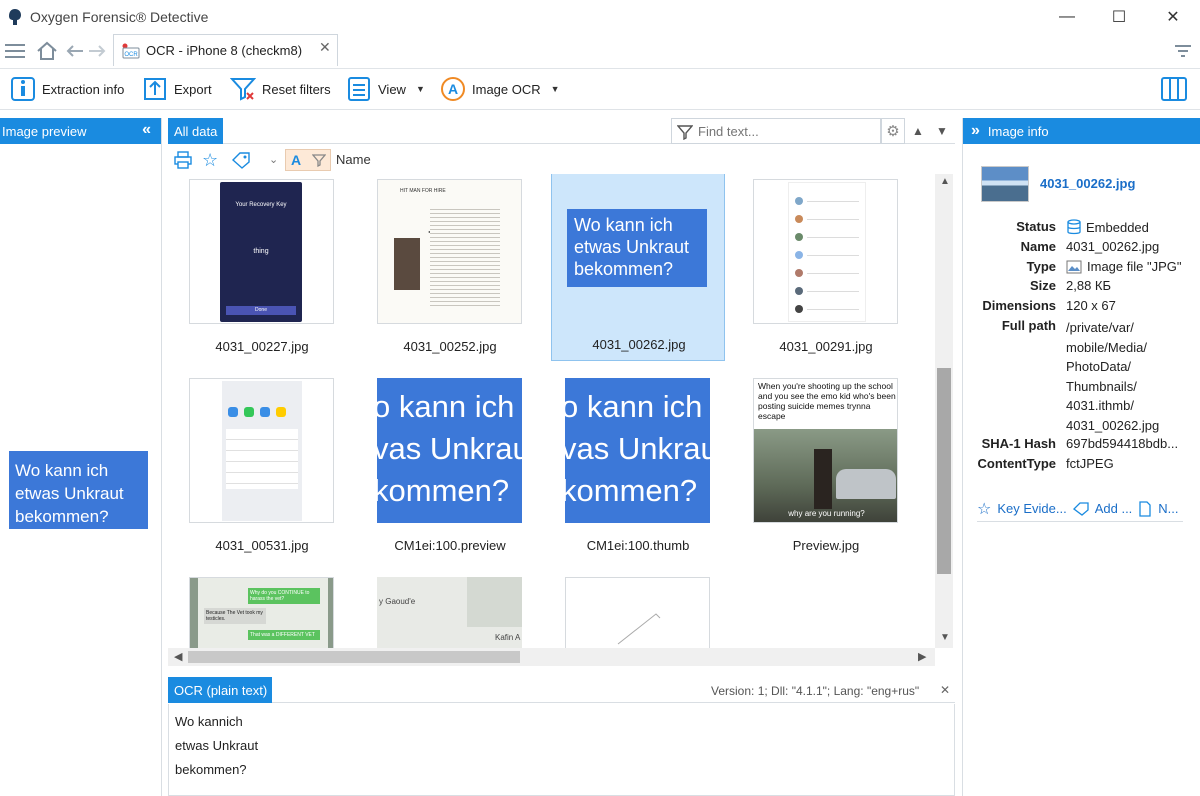  I want to click on find-text-input, so click(788, 131).